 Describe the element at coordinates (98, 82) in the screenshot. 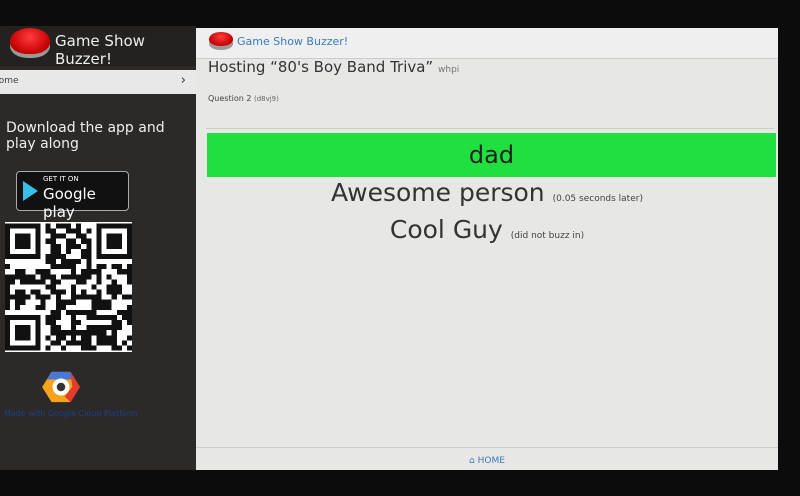

I see `sidebar-item-home: Home ›` at that location.